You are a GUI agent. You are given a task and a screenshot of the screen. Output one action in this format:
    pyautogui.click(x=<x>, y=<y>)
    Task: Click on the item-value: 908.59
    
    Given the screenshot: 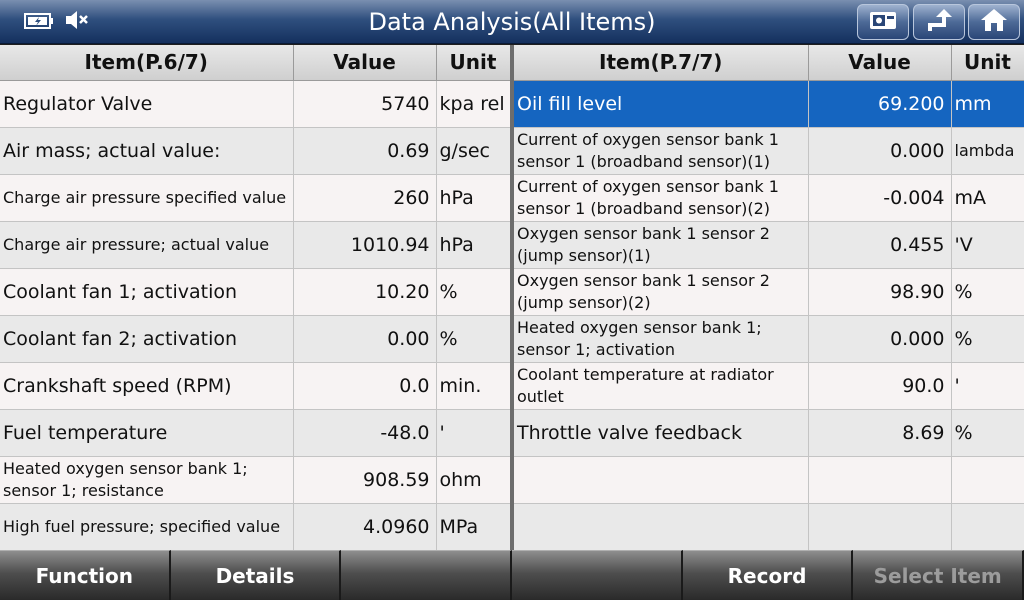 What is the action you would take?
    pyautogui.click(x=365, y=480)
    